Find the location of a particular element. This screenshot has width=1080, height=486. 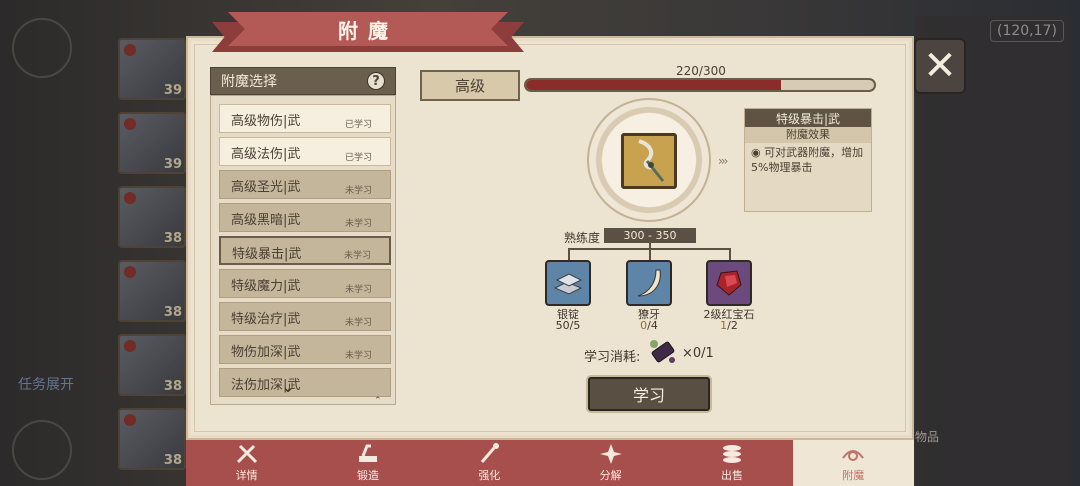

decompose-icon is located at coordinates (610, 454).